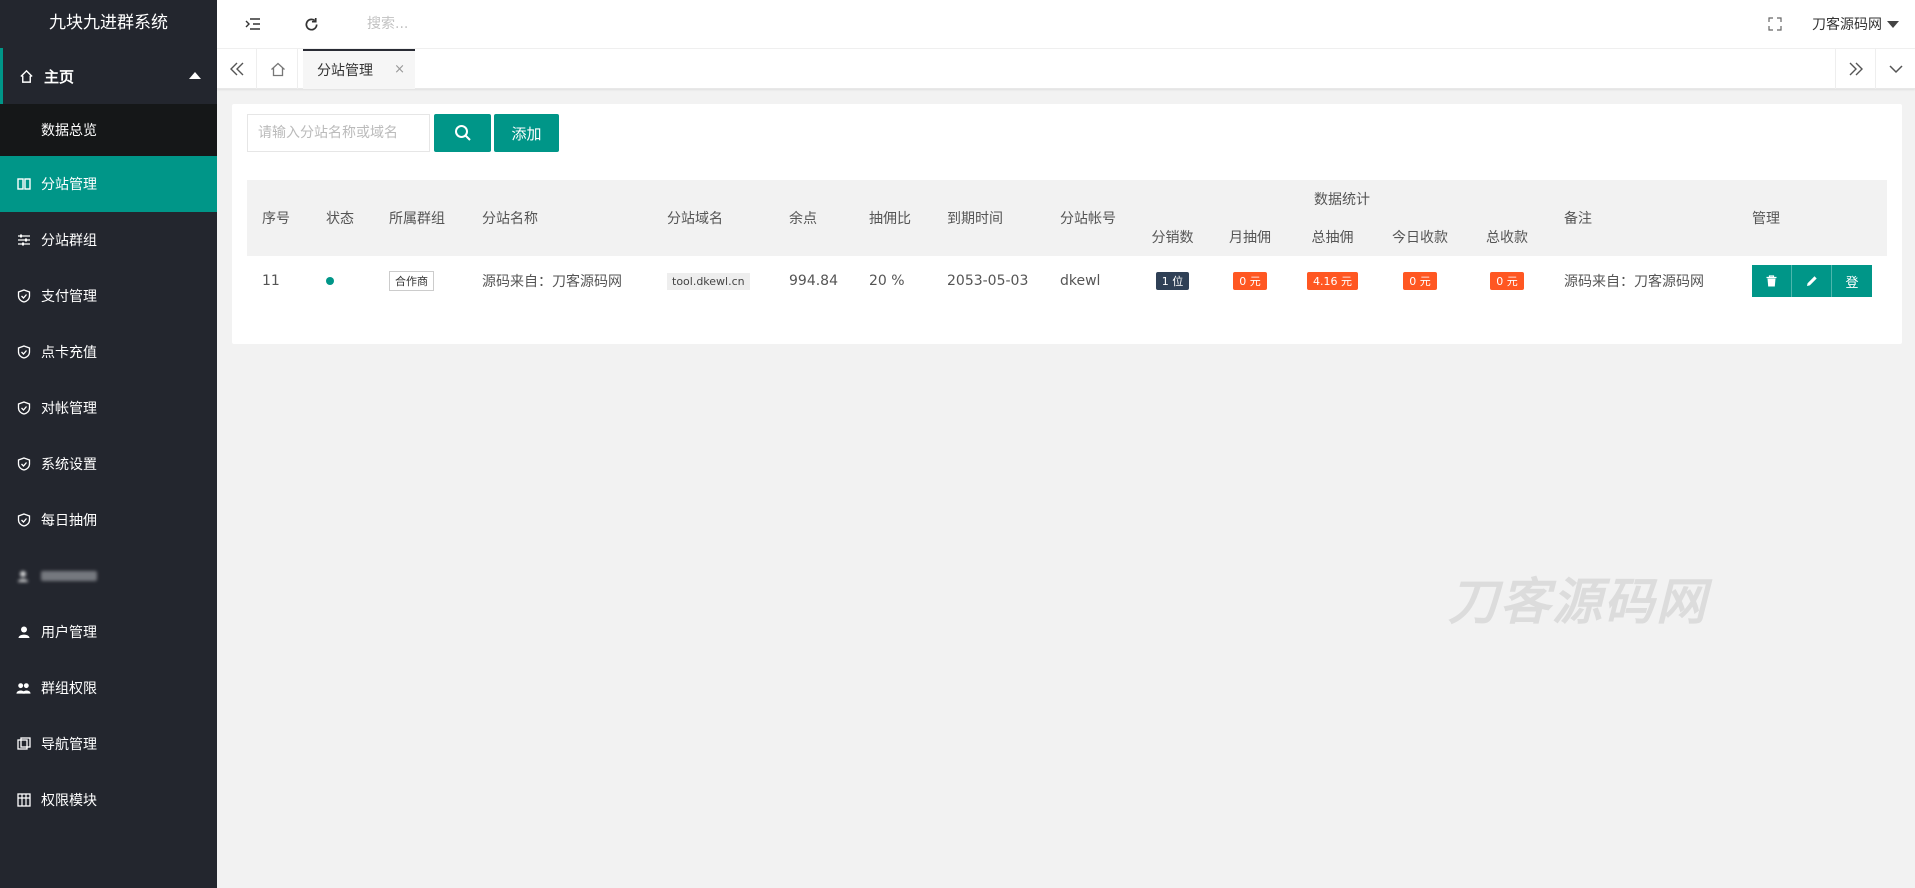 The height and width of the screenshot is (888, 1915). What do you see at coordinates (1766, 219) in the screenshot?
I see `col-manage: 管理` at bounding box center [1766, 219].